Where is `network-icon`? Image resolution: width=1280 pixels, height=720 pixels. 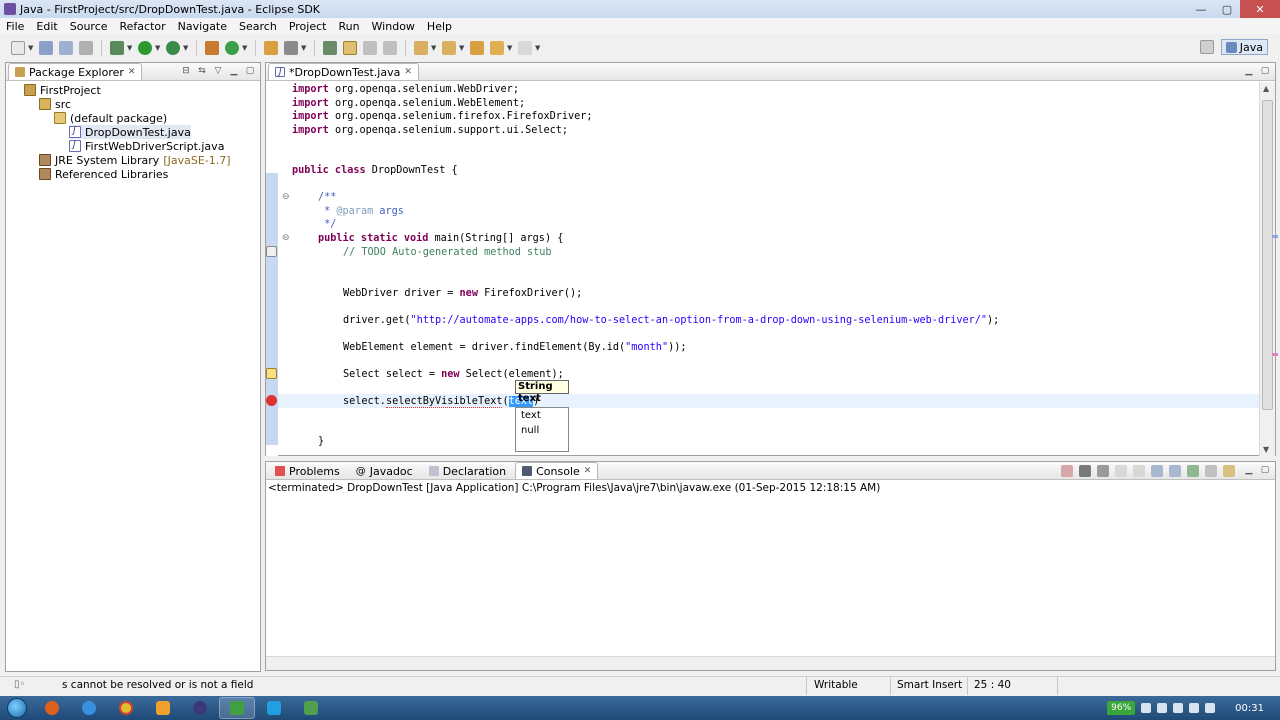
network-icon is located at coordinates (1178, 708).